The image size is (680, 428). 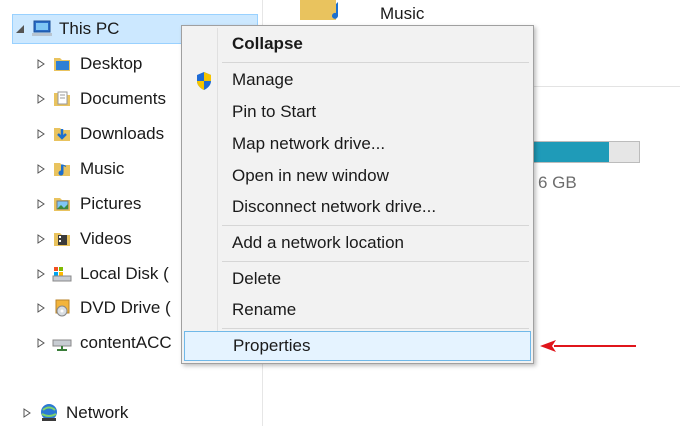 I want to click on menu-item-open-in-new-window: Open in new window, so click(x=357, y=176).